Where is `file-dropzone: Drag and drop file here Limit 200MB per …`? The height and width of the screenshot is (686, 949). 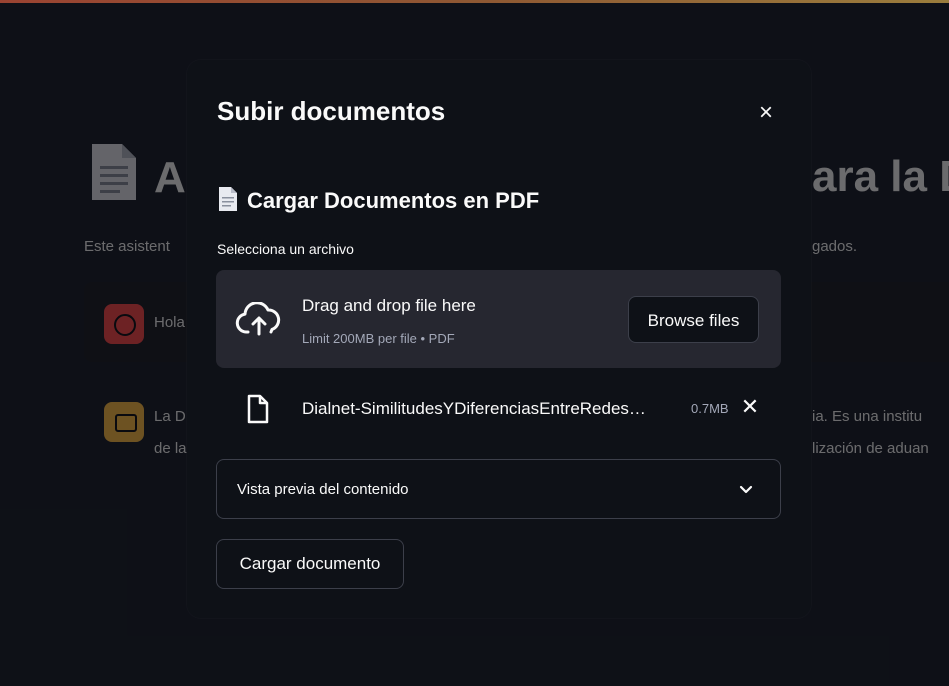
file-dropzone: Drag and drop file here Limit 200MB per … is located at coordinates (498, 319).